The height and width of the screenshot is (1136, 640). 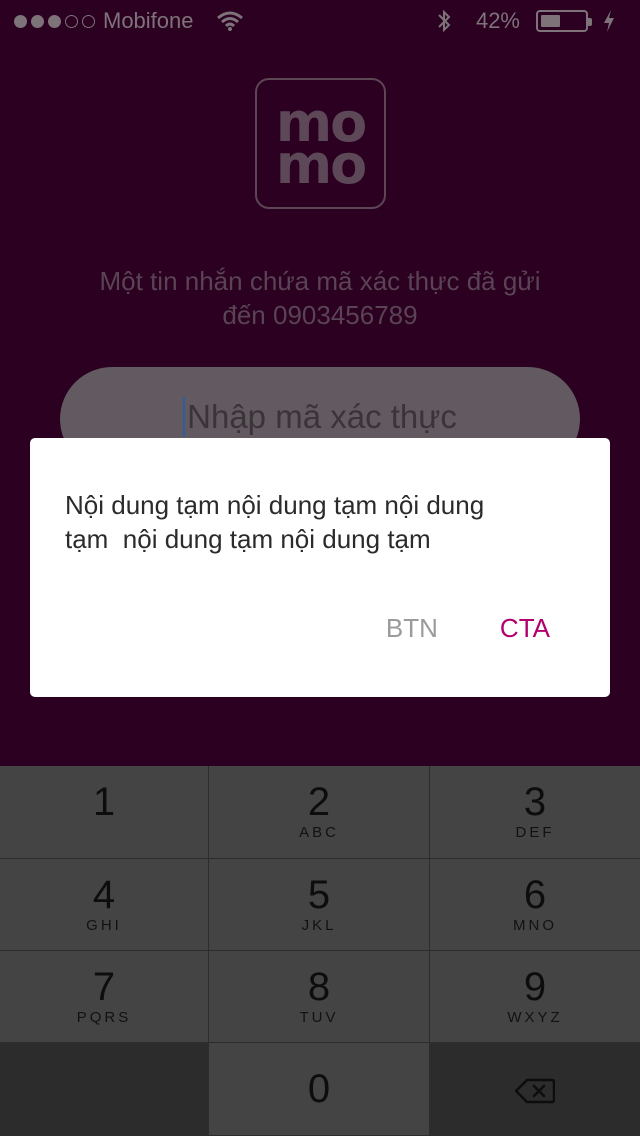 I want to click on secondary-button: BTN, so click(x=412, y=628).